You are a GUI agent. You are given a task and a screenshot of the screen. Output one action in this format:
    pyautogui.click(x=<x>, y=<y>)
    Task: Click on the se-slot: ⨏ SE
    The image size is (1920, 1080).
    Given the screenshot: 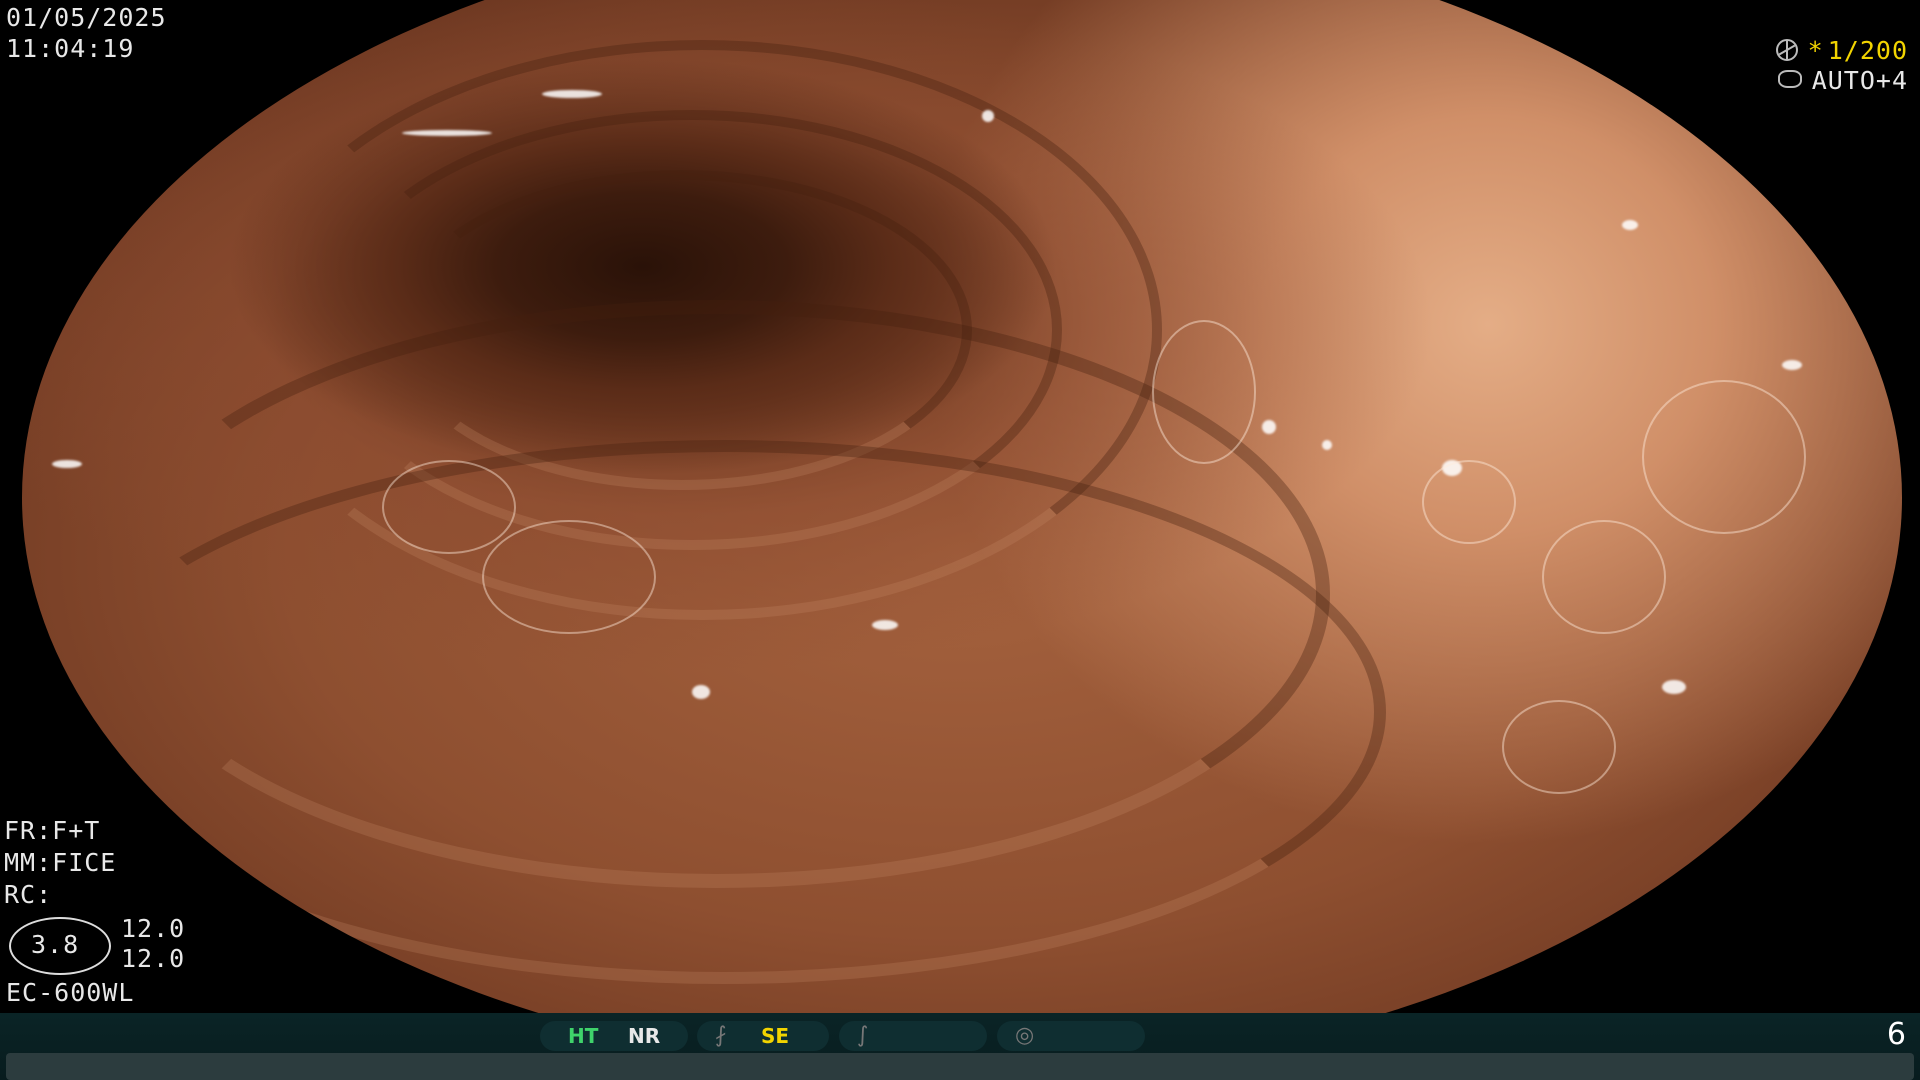 What is the action you would take?
    pyautogui.click(x=763, y=1036)
    